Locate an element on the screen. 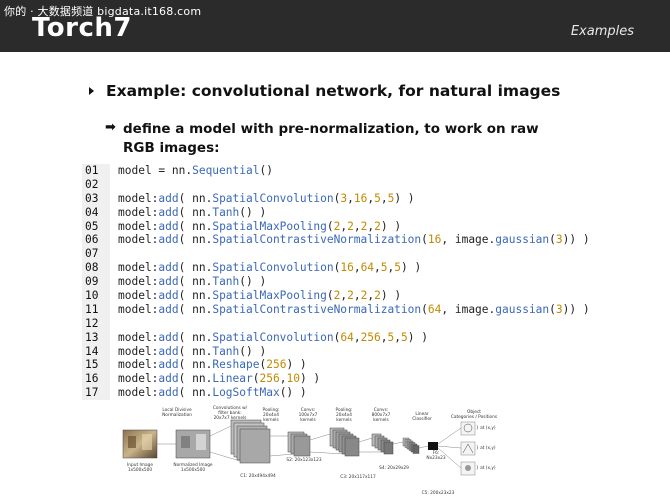 The width and height of the screenshot is (670, 503). line-number: 17 is located at coordinates (96, 393).